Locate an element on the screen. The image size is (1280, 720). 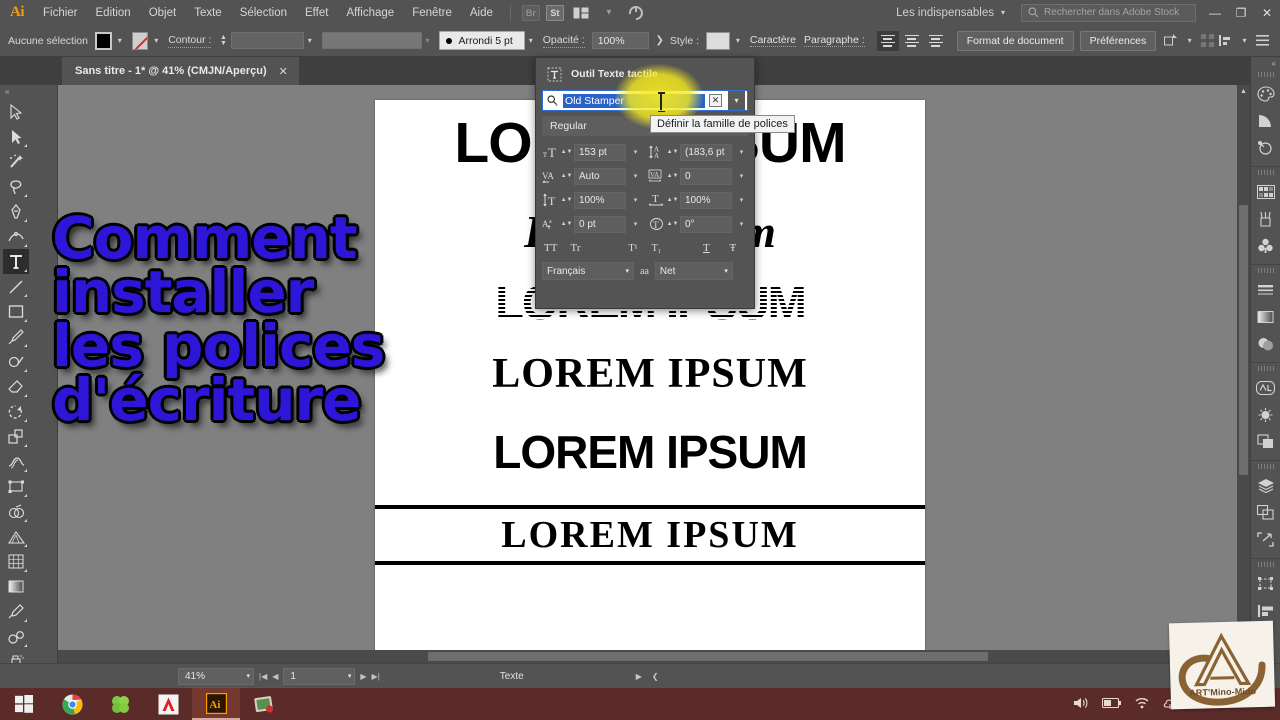
canvas-vertical-scrollbar: ▲ is located at coordinates (1243, 367).